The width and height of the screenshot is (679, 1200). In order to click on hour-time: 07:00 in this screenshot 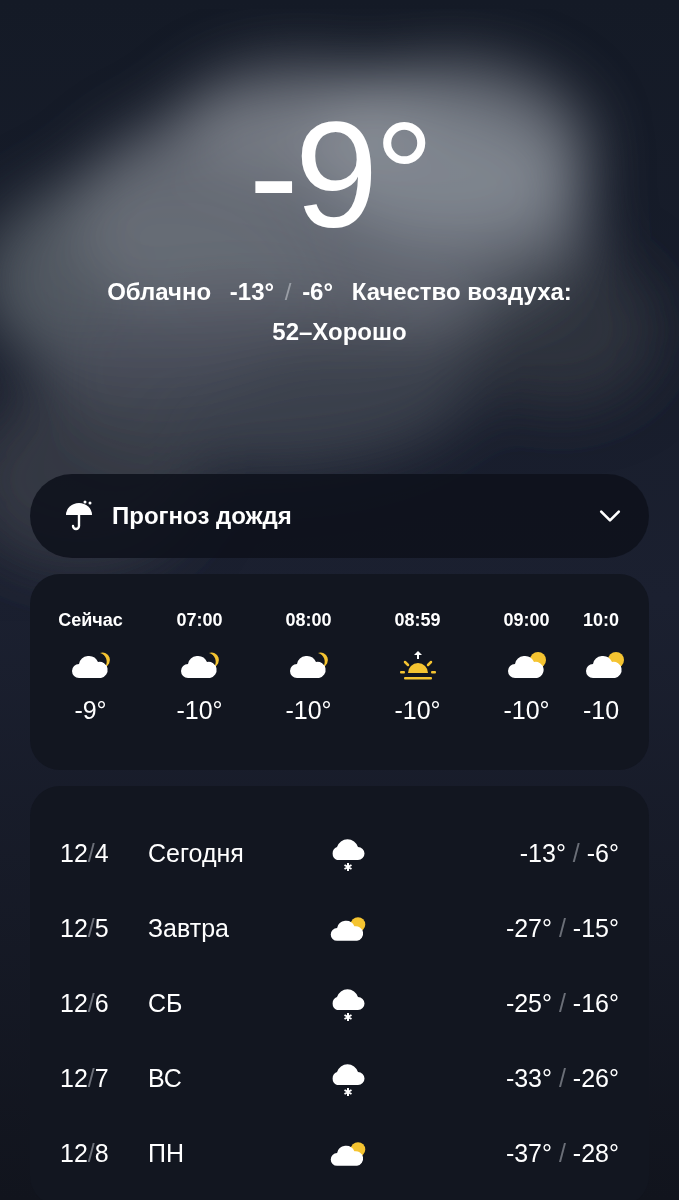, I will do `click(199, 621)`.